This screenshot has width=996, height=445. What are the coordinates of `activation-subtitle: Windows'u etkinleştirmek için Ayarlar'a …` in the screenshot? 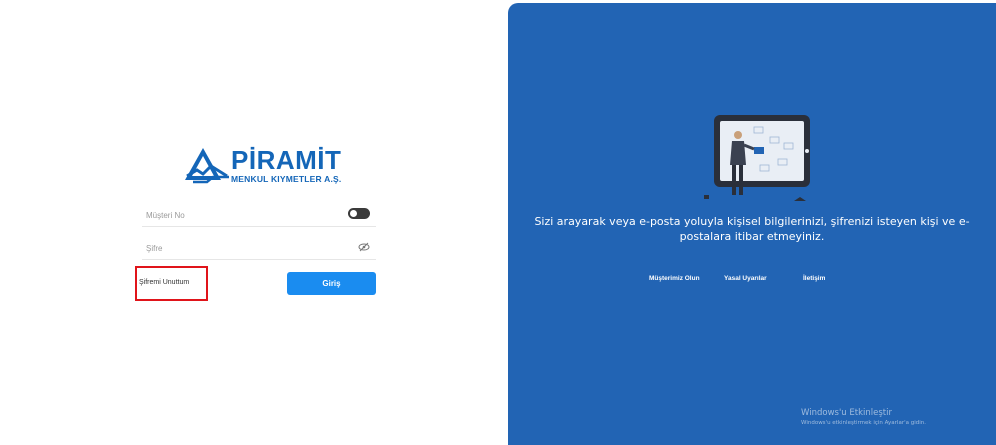 It's located at (863, 423).